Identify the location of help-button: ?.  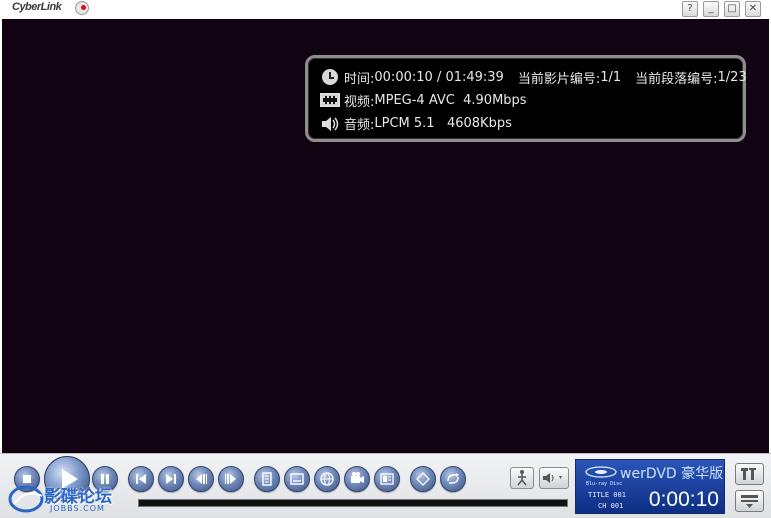
(690, 9).